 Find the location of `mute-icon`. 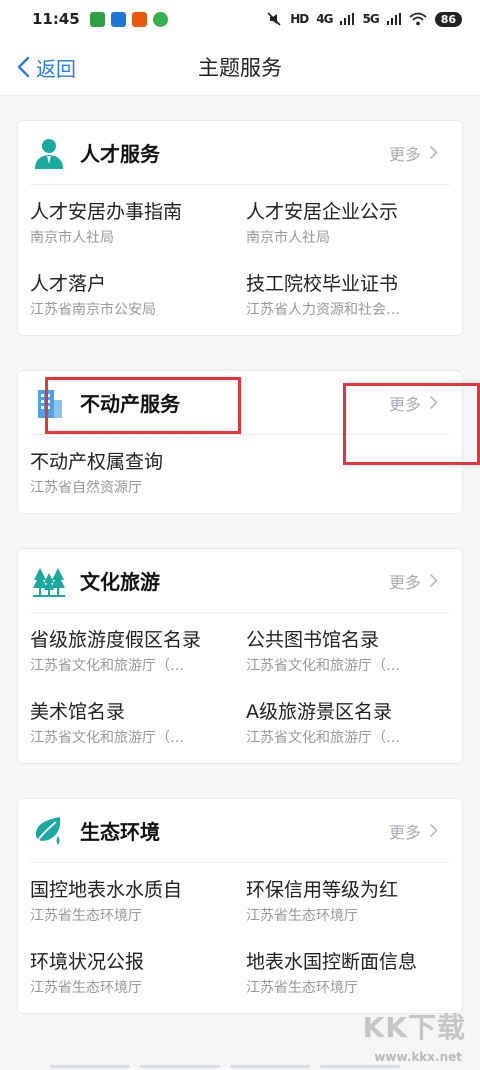

mute-icon is located at coordinates (274, 19).